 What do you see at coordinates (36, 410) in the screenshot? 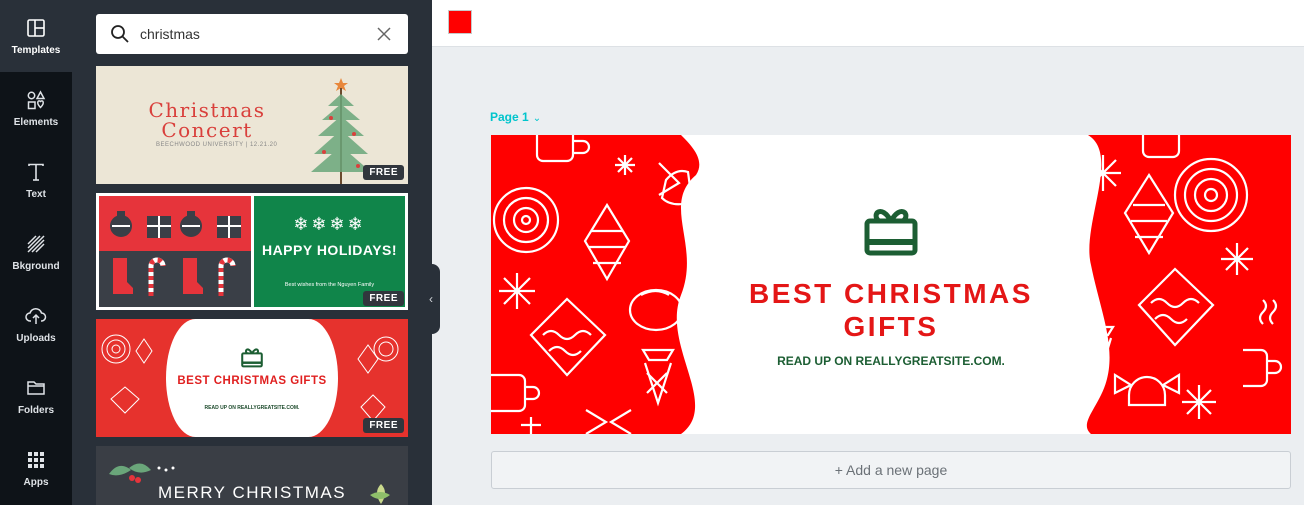
I see `rail-label: Folders` at bounding box center [36, 410].